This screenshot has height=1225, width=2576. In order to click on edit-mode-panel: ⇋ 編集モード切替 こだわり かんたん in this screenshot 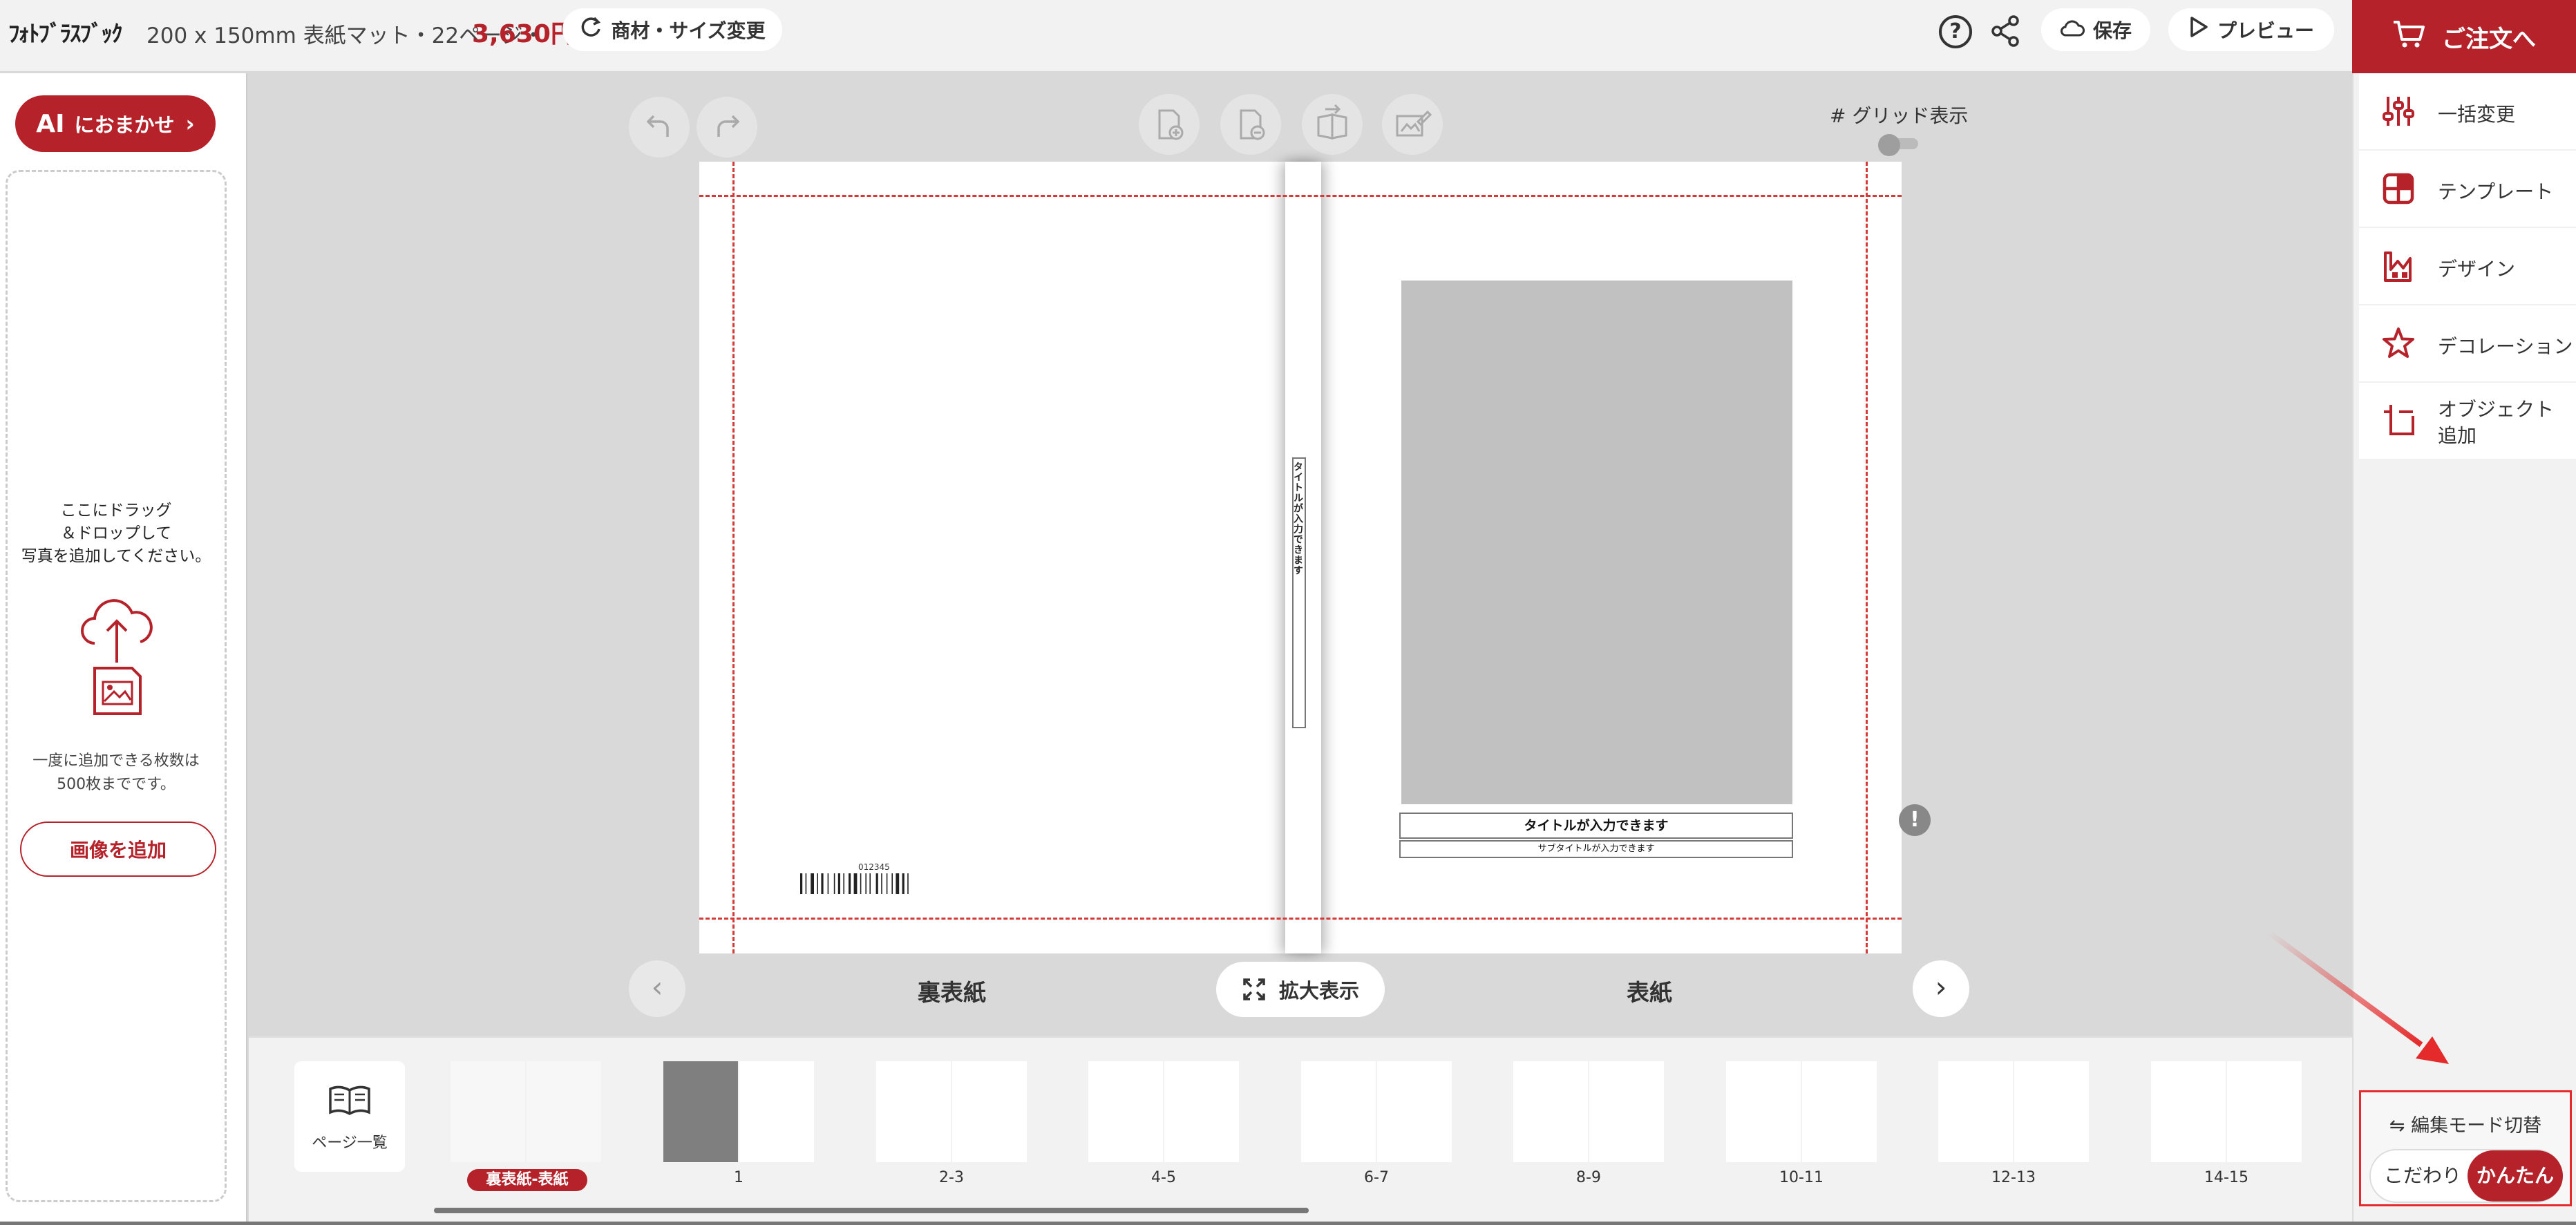, I will do `click(2465, 1148)`.